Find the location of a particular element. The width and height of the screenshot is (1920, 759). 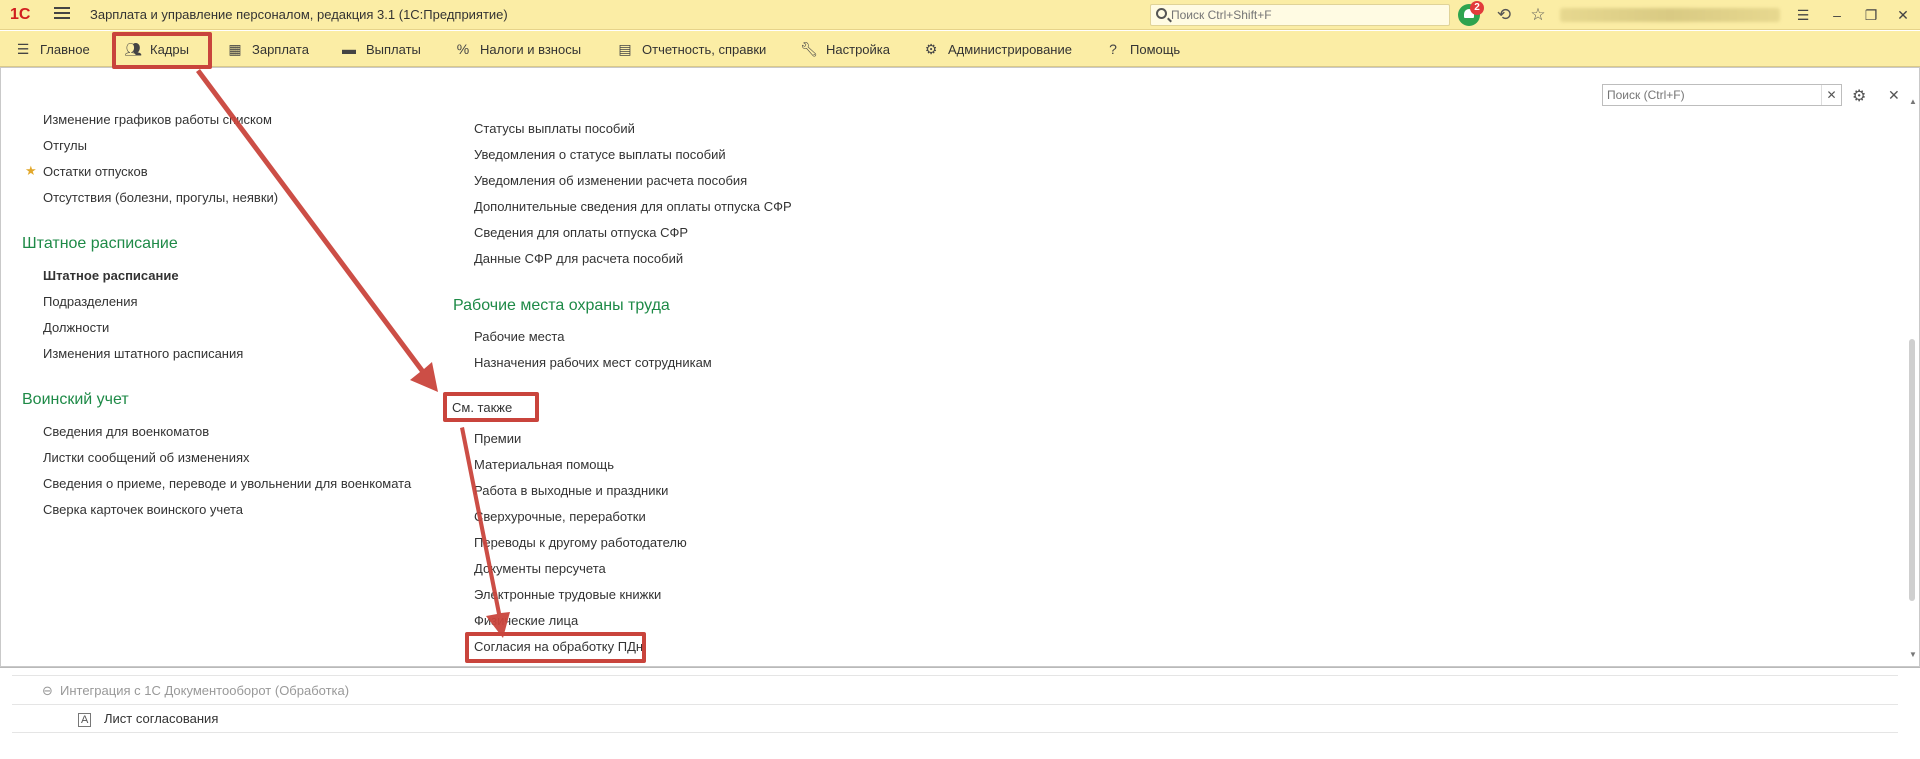

calculator-icon: ▦ is located at coordinates (235, 49).